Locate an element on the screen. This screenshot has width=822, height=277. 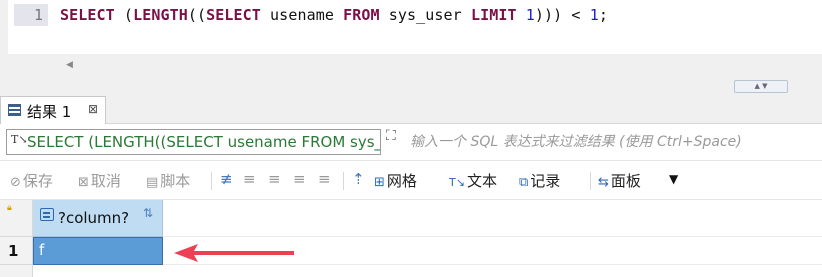
row-number: 1 is located at coordinates (13, 251).